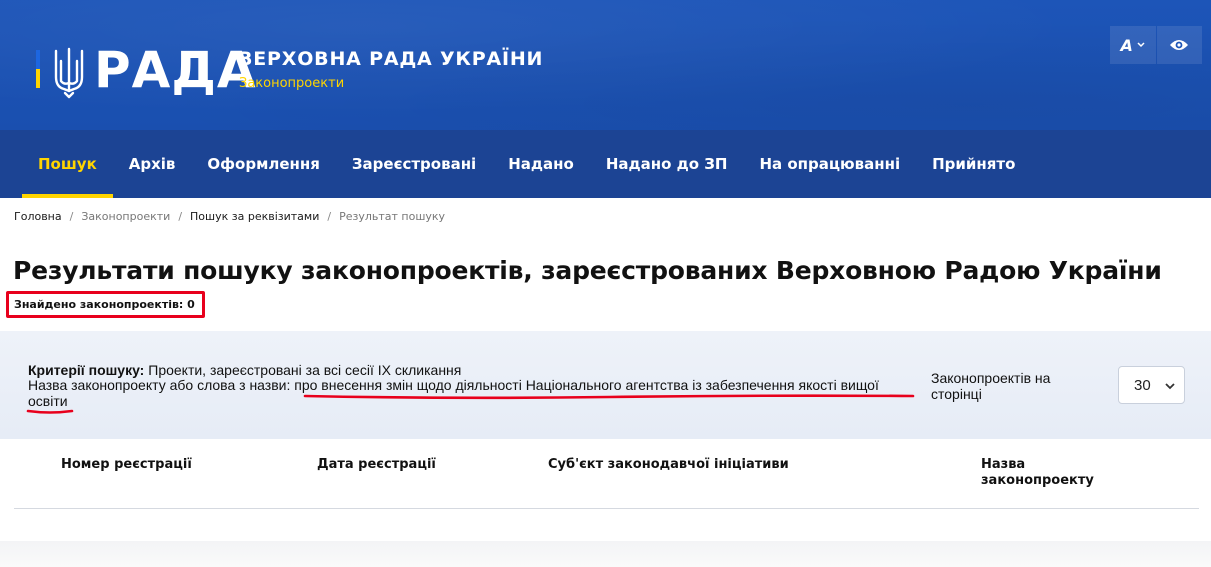 The width and height of the screenshot is (1211, 567). What do you see at coordinates (263, 164) in the screenshot?
I see `nav-item-registration: Оформлення` at bounding box center [263, 164].